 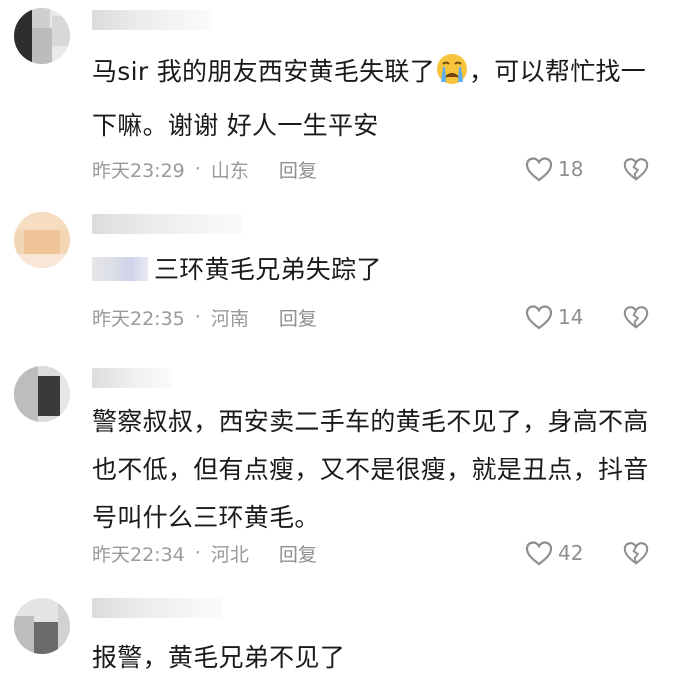 I want to click on comment-text: 三环黄毛兄弟失踪了, so click(x=372, y=270).